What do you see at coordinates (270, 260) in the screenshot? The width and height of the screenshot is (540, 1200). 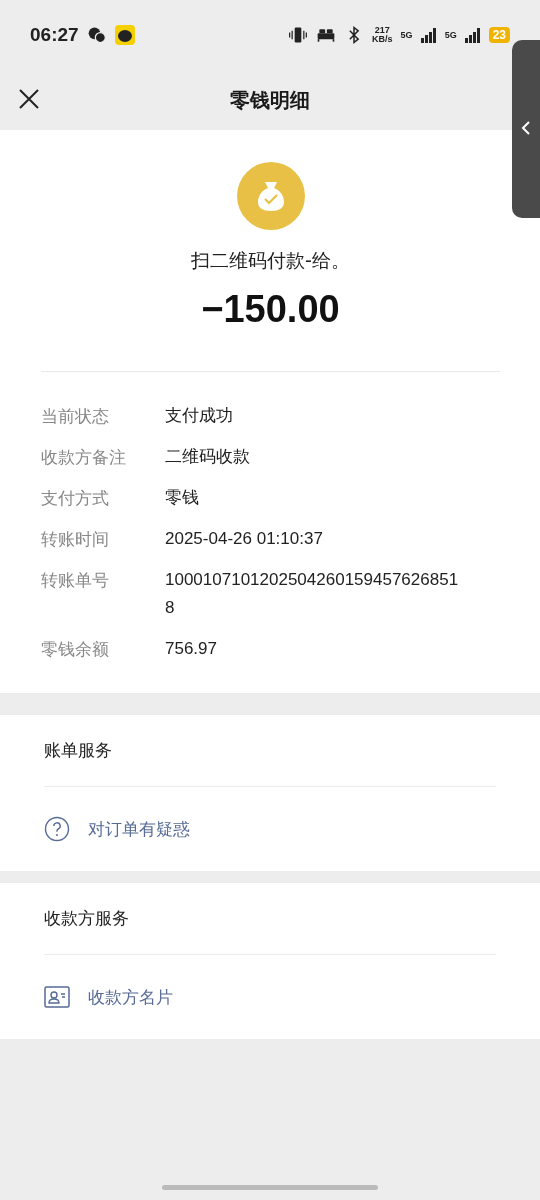 I see `payment-description: 扫二维码付款-给。` at bounding box center [270, 260].